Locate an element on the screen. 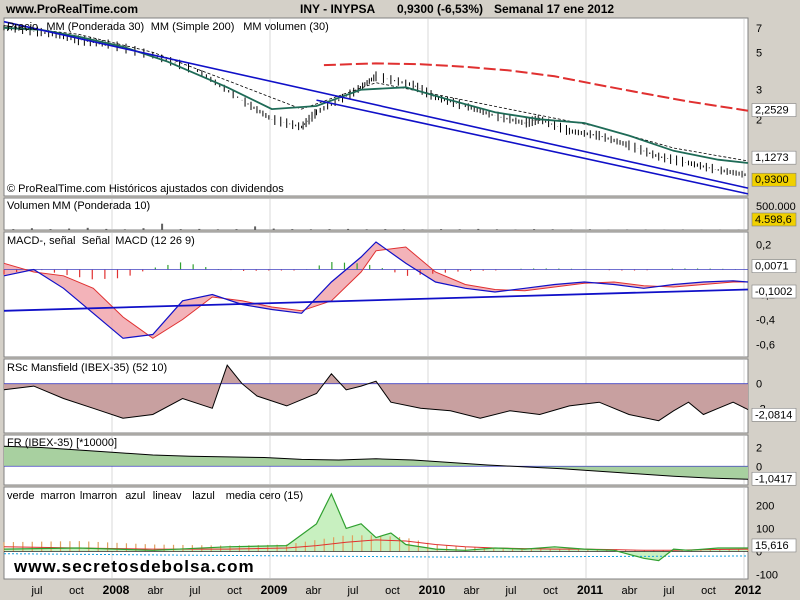 Image resolution: width=800 pixels, height=600 pixels. legend-oscillator-1: marron is located at coordinates (58, 496).